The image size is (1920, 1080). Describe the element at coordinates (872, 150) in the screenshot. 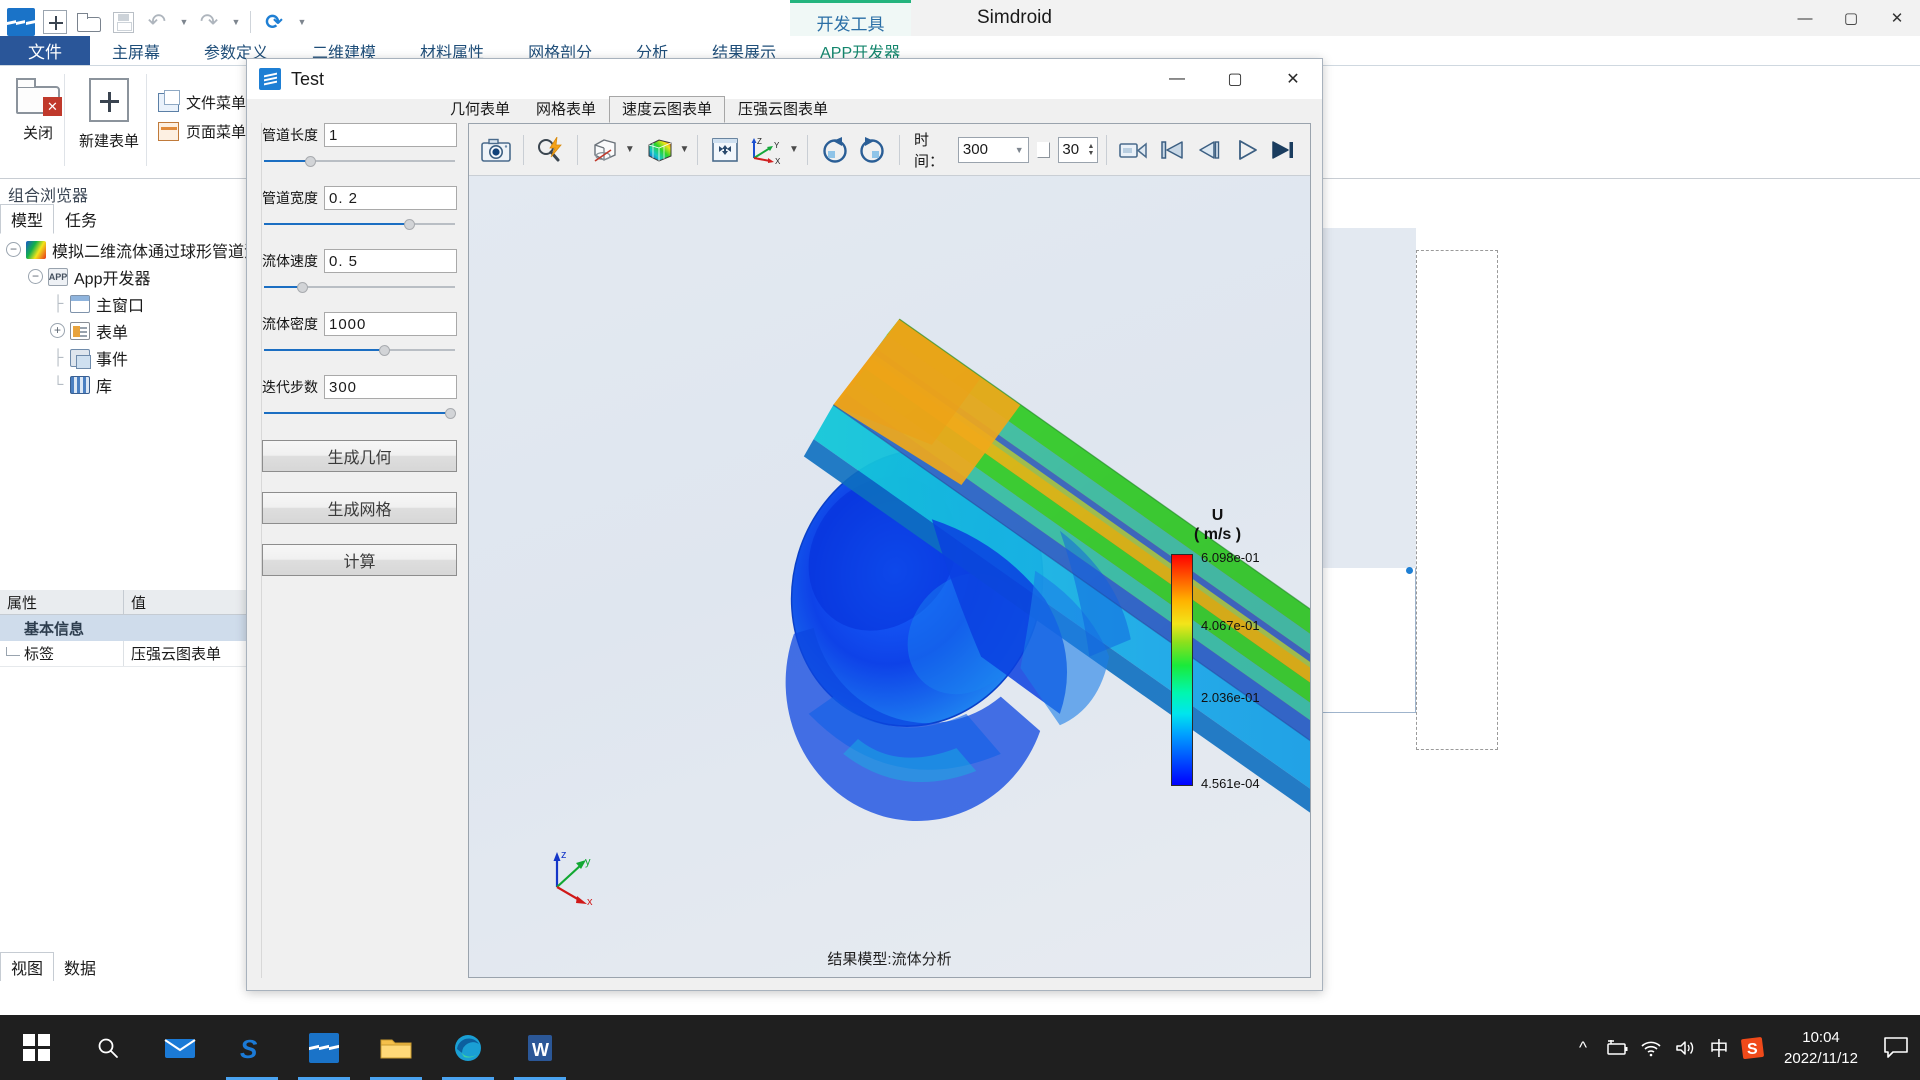

I see `rotate-ccw-icon` at that location.